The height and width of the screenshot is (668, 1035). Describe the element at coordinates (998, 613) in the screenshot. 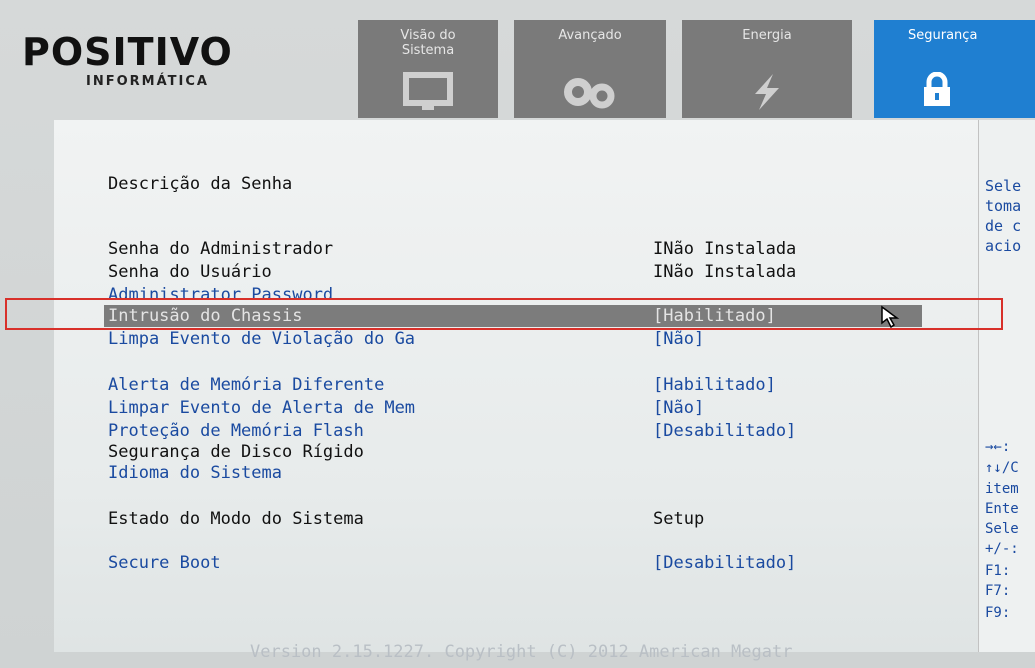

I see `help-key-line: F9:` at that location.